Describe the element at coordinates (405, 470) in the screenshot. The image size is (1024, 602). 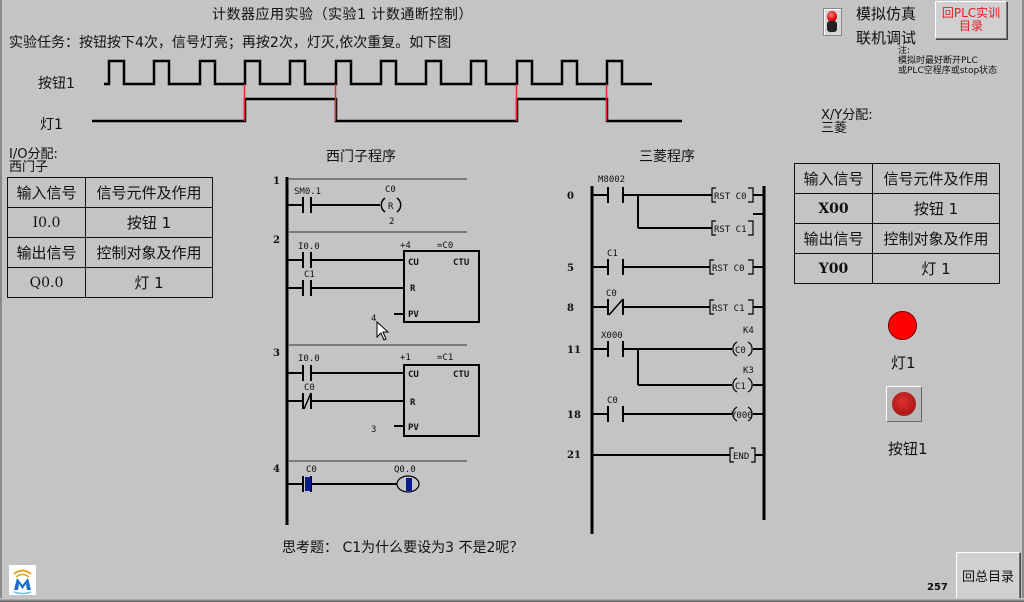
I see `coil-label: Q0.0` at that location.